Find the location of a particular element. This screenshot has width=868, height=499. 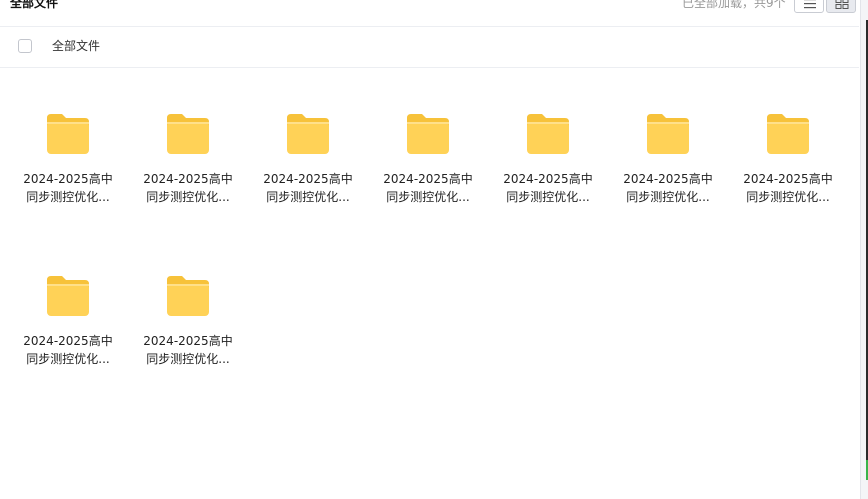

load-status-text: 已全部加载，共9个 is located at coordinates (734, 5).